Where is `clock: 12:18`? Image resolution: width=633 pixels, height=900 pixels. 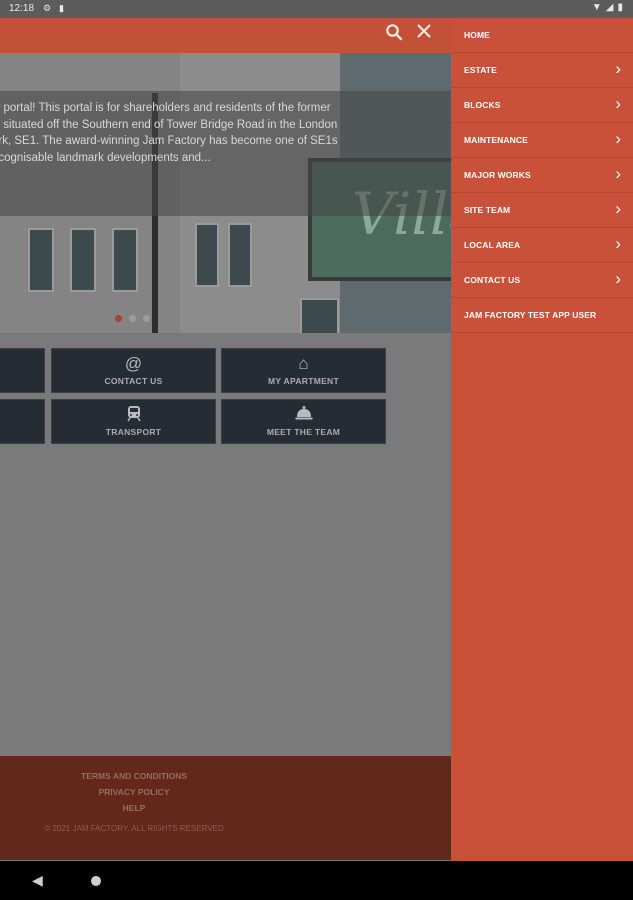 clock: 12:18 is located at coordinates (22, 8).